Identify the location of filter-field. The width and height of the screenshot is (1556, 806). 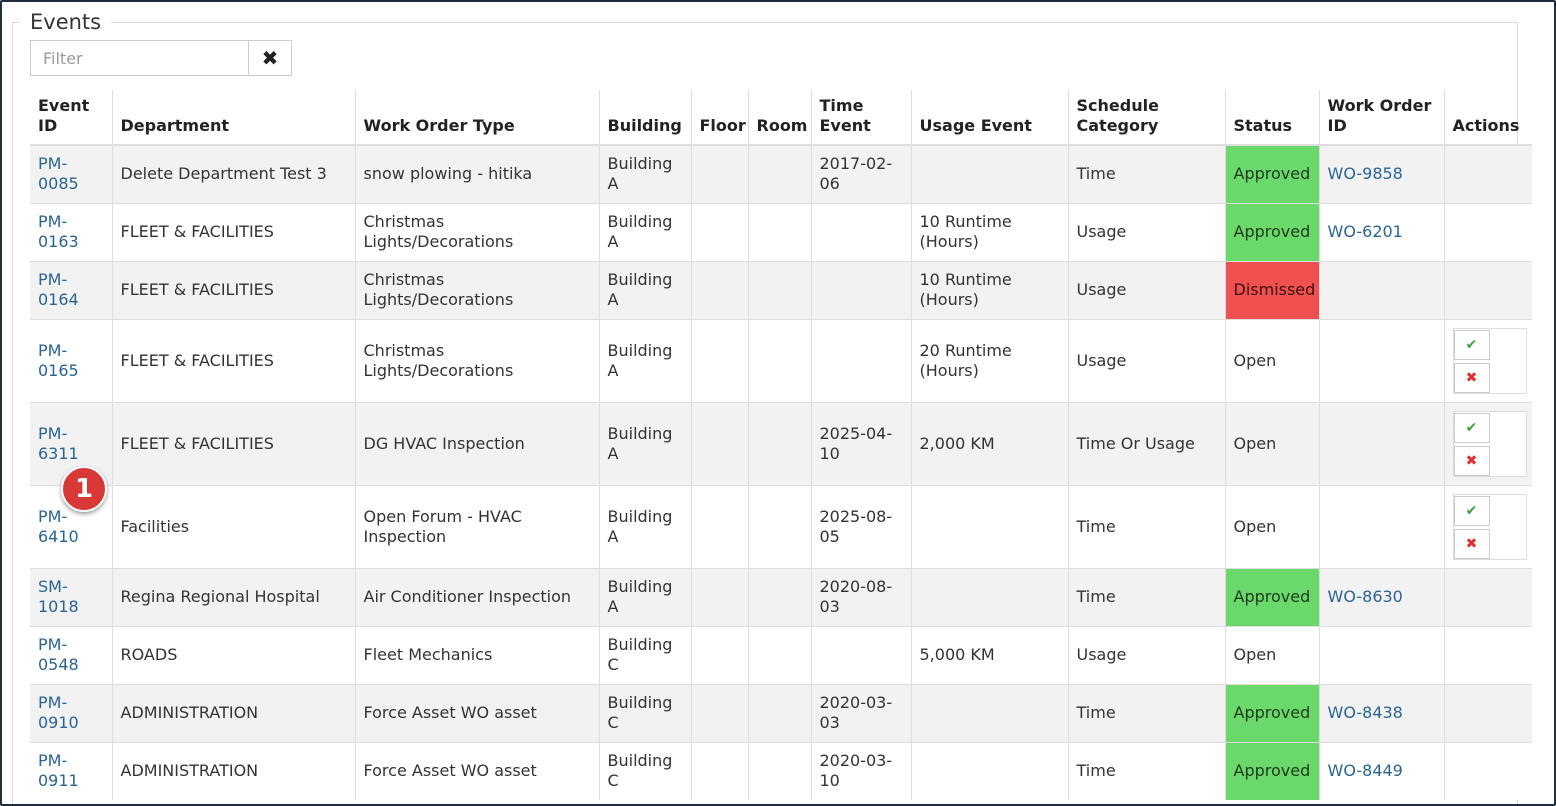
(140, 58).